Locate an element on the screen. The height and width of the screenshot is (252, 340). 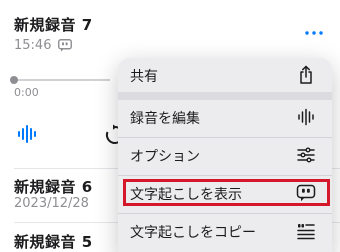
menu-item-label: 共有 is located at coordinates (144, 77).